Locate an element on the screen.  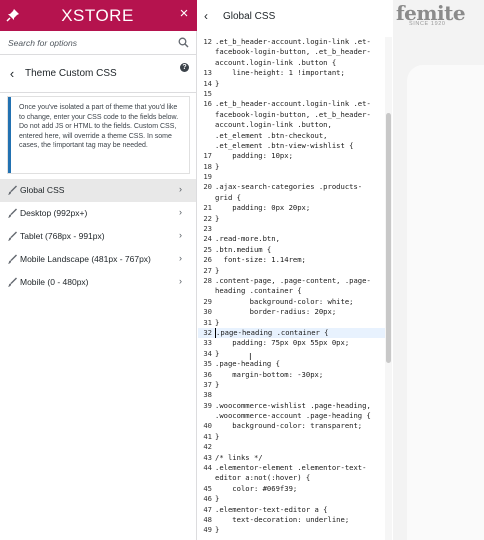
code-line: 34} is located at coordinates (291, 354).